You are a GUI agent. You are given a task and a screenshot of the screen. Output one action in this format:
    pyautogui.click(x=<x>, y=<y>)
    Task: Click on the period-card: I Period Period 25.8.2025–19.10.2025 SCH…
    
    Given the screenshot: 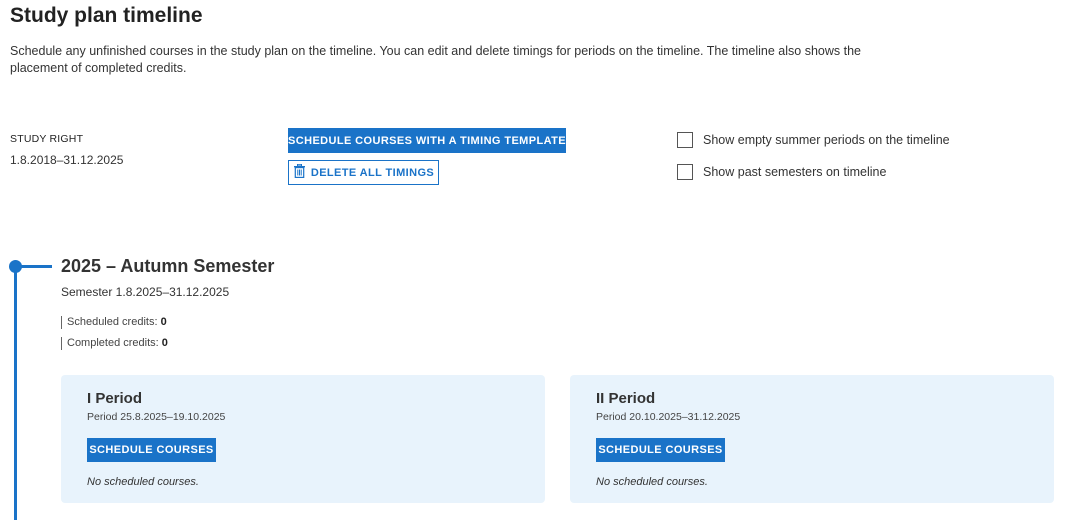 What is the action you would take?
    pyautogui.click(x=303, y=439)
    